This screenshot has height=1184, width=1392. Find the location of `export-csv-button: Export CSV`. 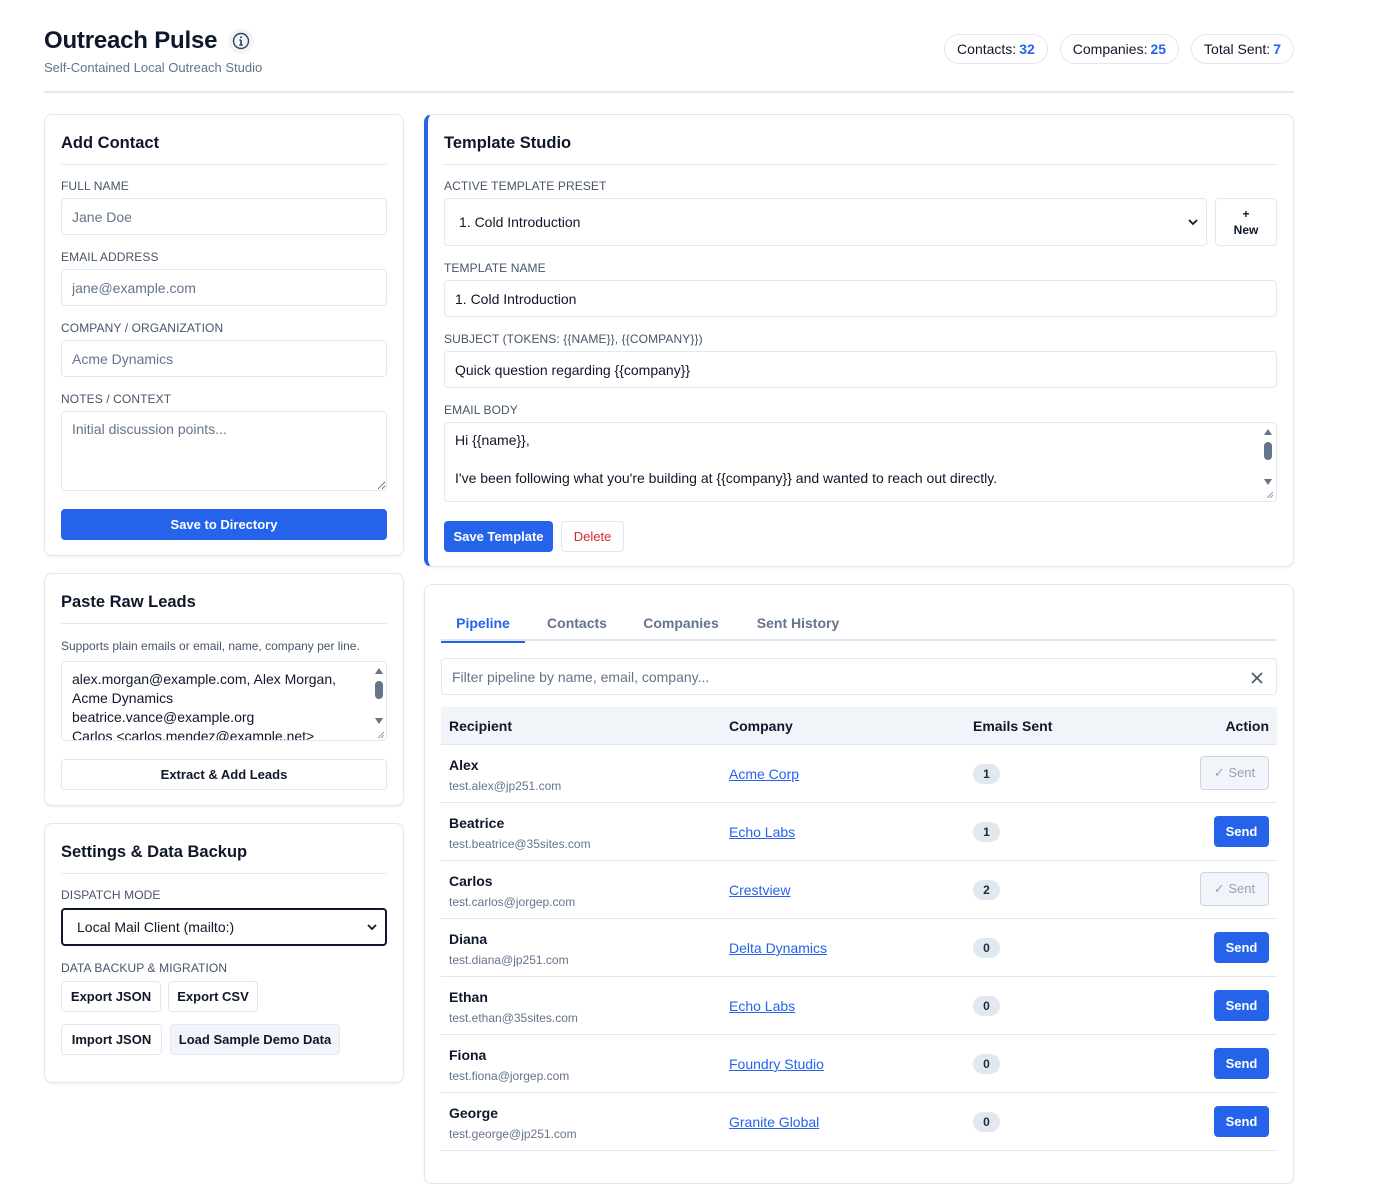

export-csv-button: Export CSV is located at coordinates (213, 996).